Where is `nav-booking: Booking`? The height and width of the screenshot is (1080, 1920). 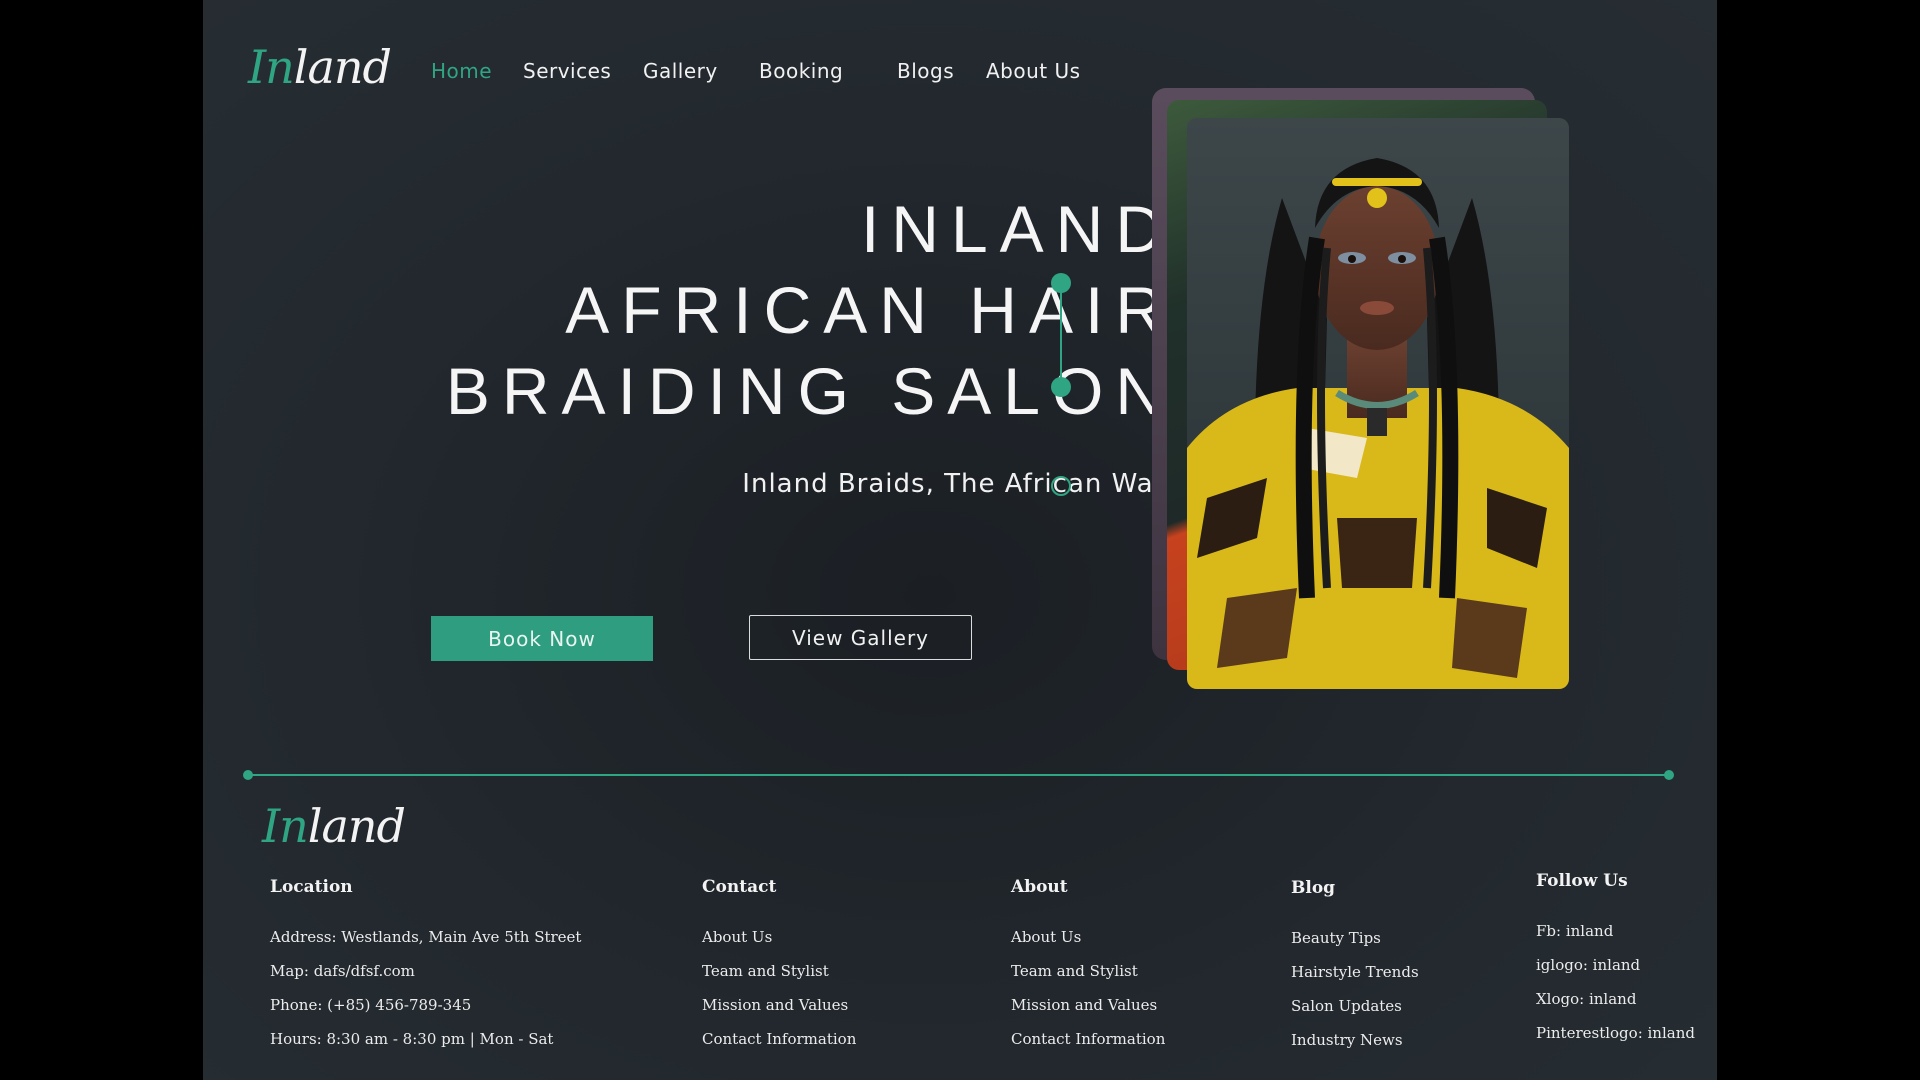 nav-booking: Booking is located at coordinates (801, 71).